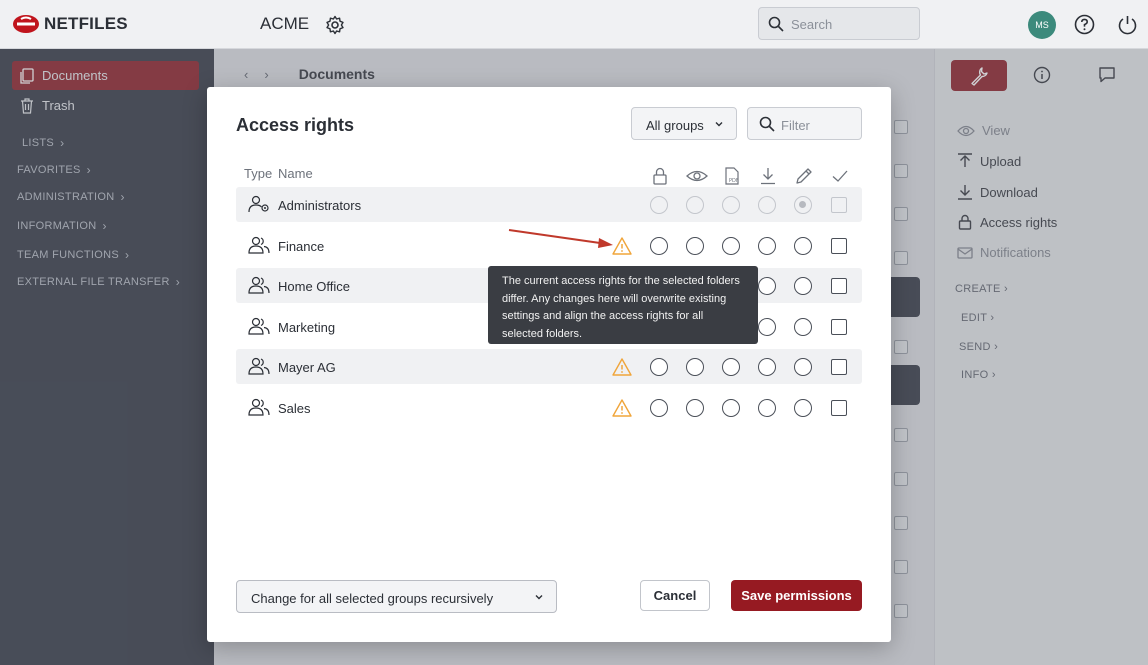  I want to click on dialog-title: Access rights, so click(295, 125).